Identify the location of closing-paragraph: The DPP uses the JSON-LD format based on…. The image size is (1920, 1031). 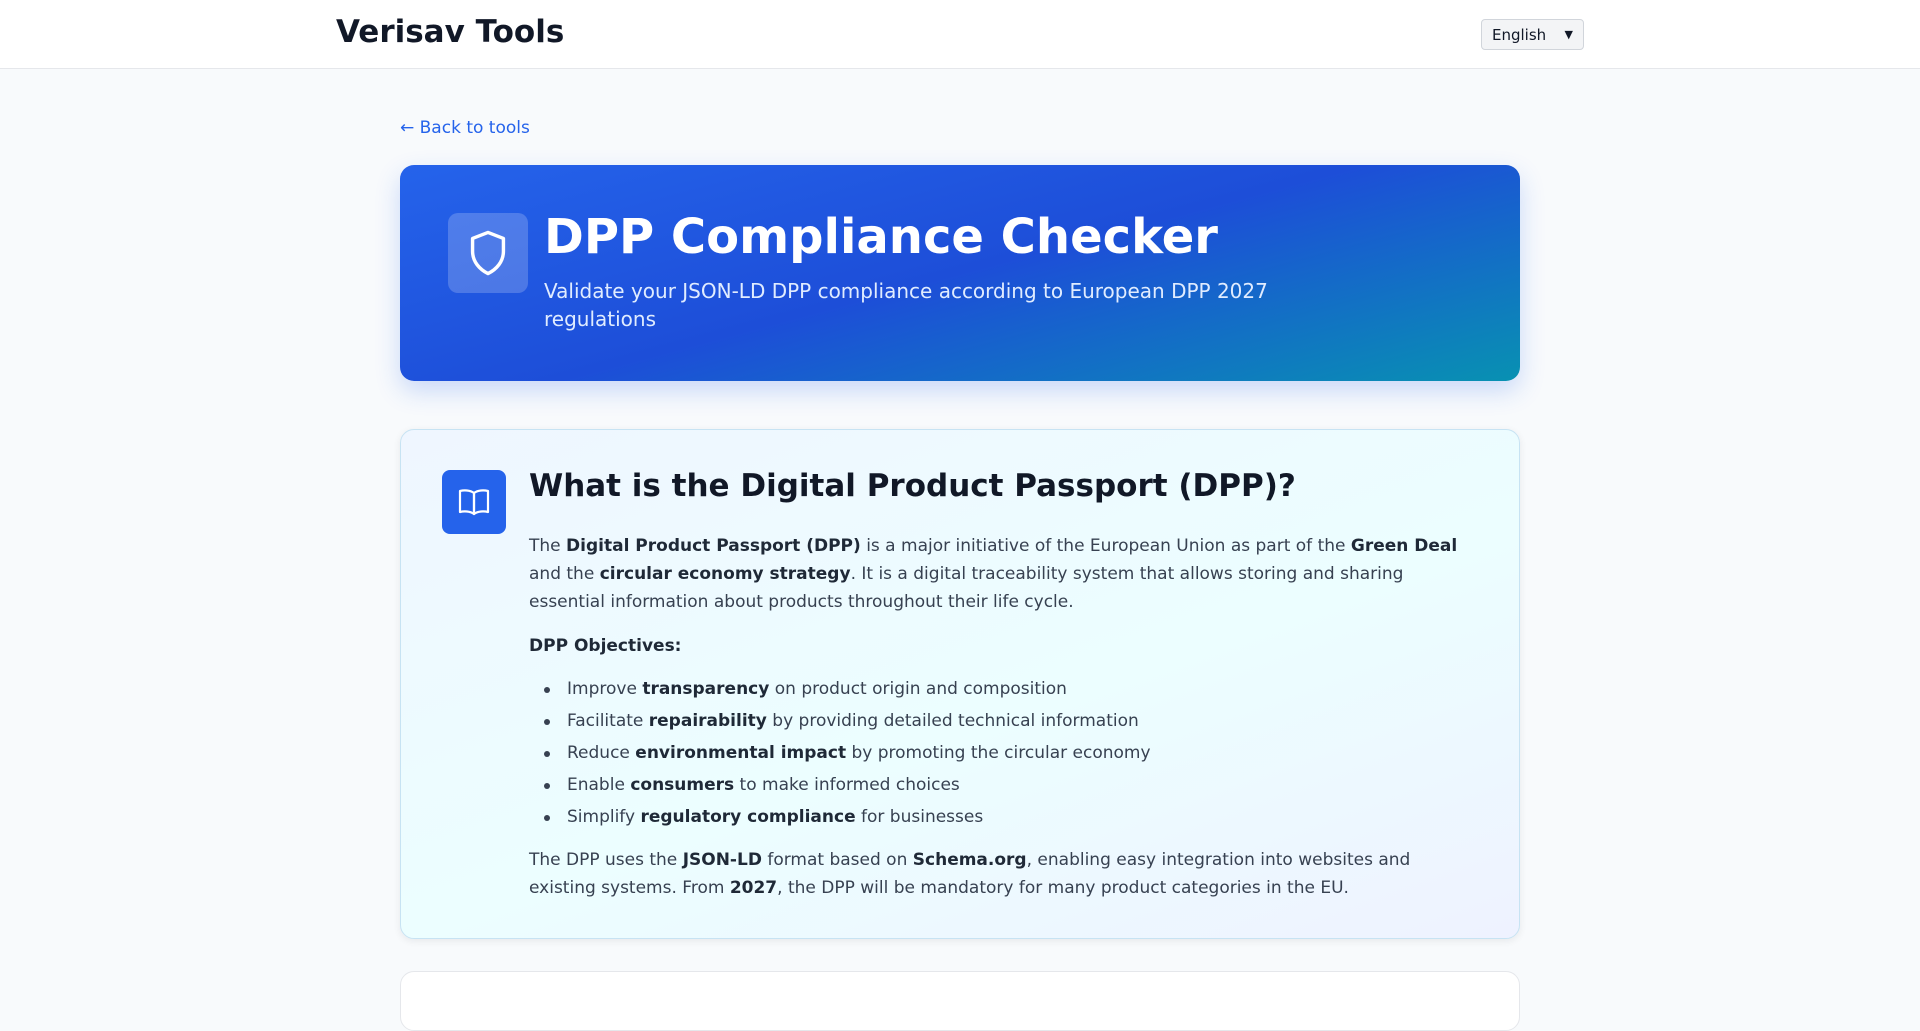
(970, 874).